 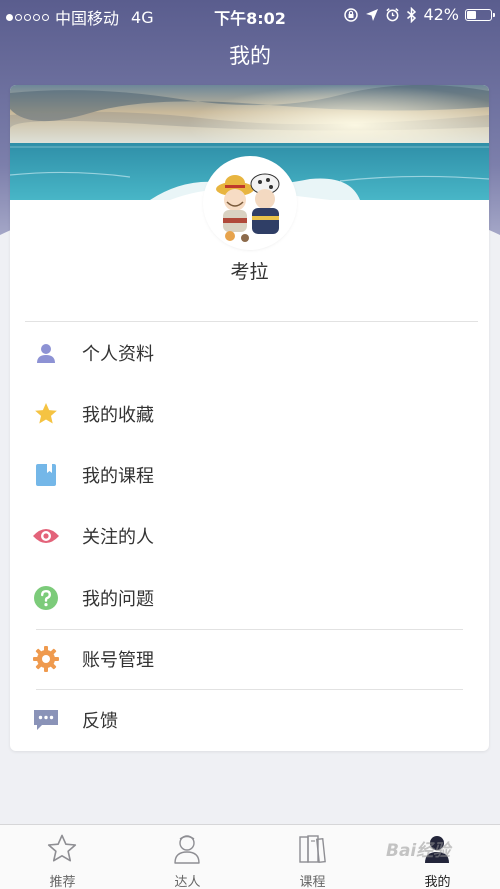 What do you see at coordinates (46, 414) in the screenshot?
I see `star-icon` at bounding box center [46, 414].